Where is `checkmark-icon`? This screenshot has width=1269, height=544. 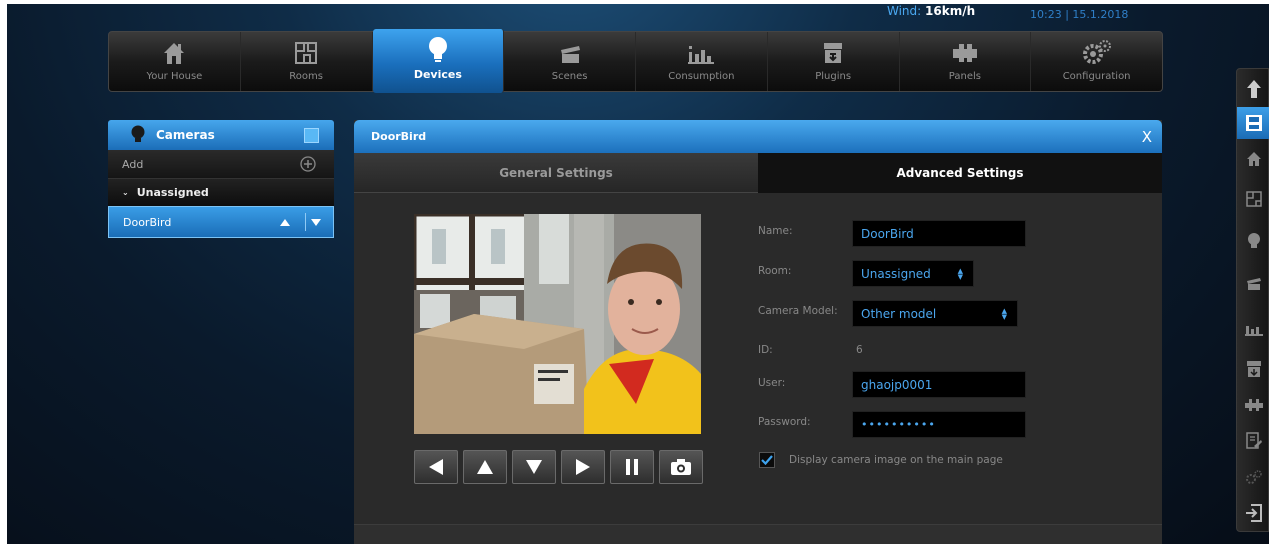 checkmark-icon is located at coordinates (767, 460).